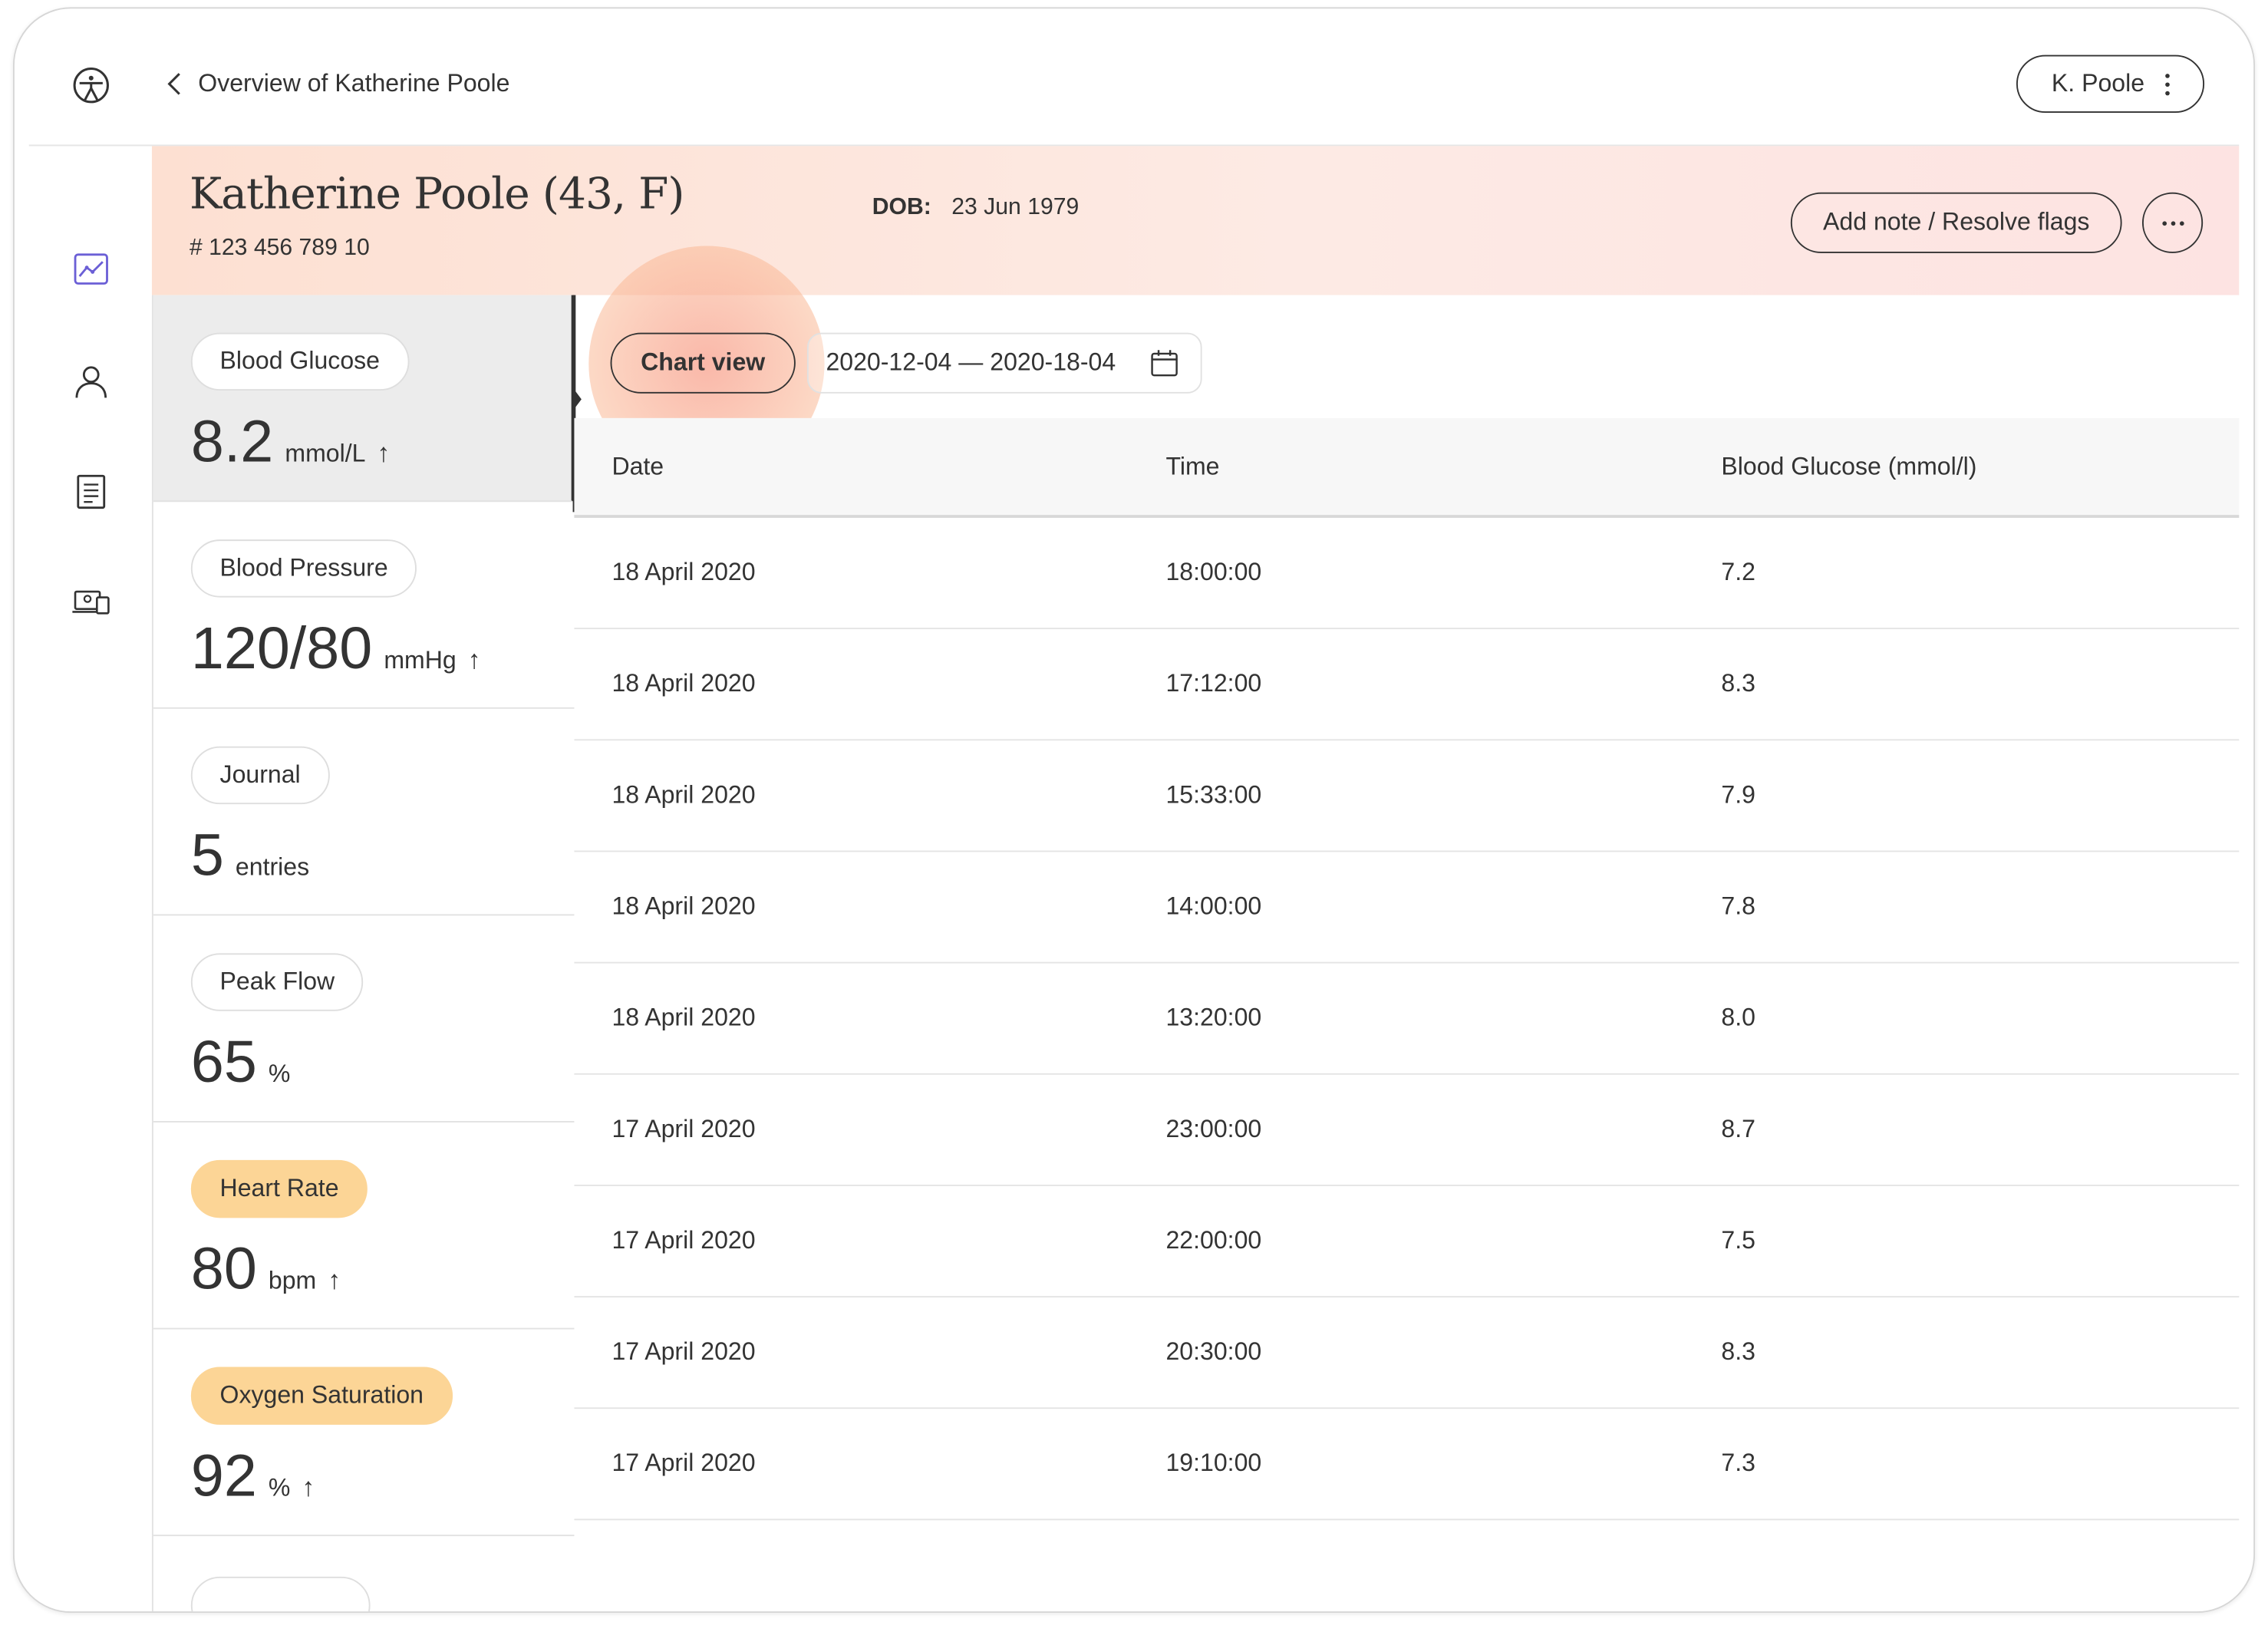  Describe the element at coordinates (303, 568) in the screenshot. I see `metric-label: Blood Pressure` at that location.